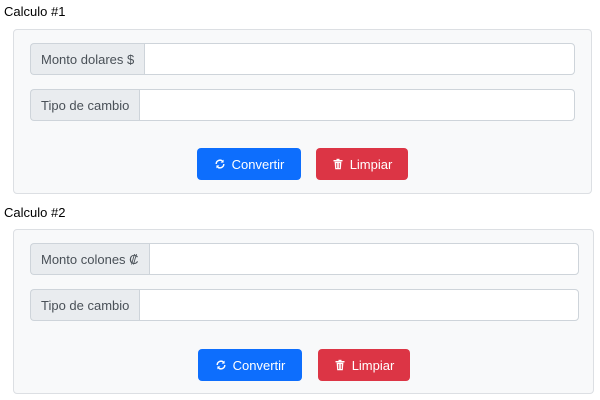 Image resolution: width=600 pixels, height=400 pixels. I want to click on calc2-convert-button: Convertir, so click(250, 365).